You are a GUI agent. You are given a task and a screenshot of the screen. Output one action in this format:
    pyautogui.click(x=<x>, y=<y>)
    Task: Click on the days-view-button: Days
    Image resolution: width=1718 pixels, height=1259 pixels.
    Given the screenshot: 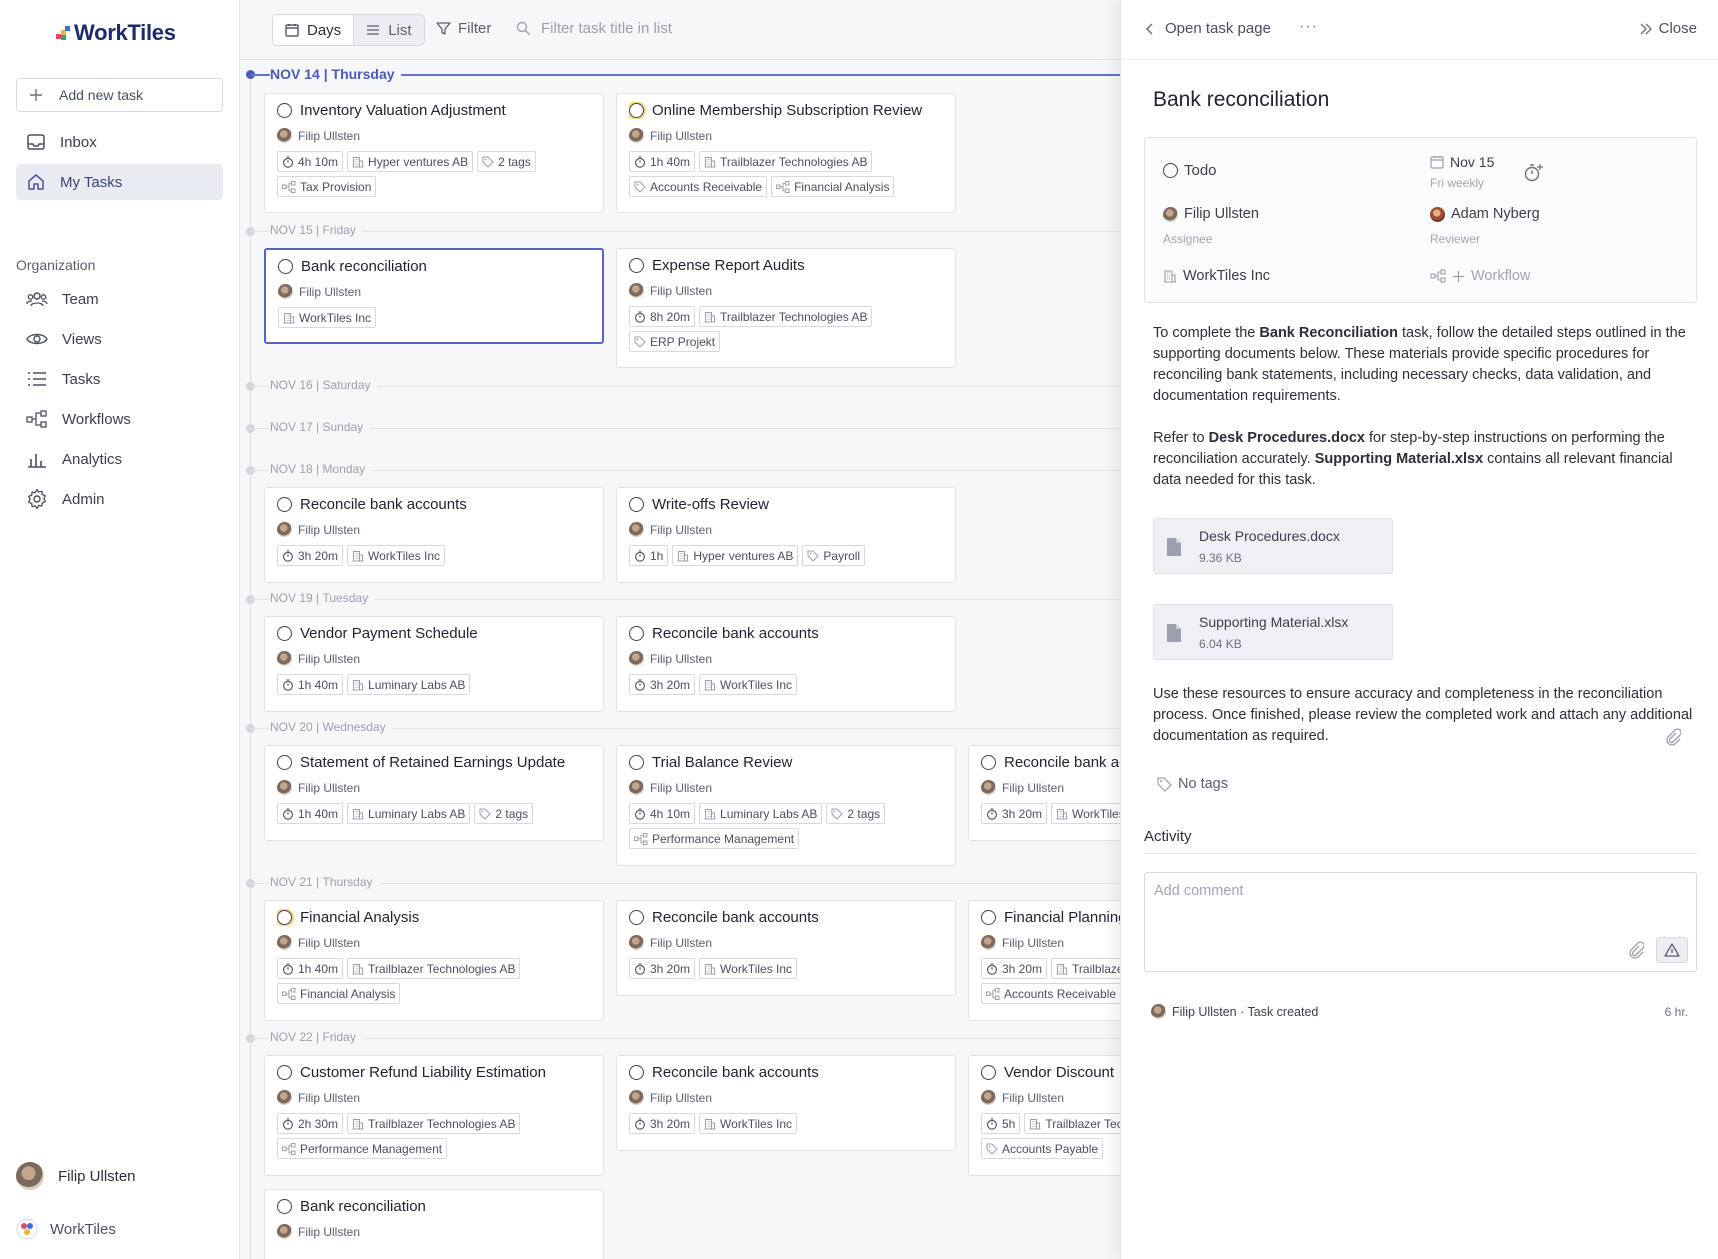 What is the action you would take?
    pyautogui.click(x=314, y=30)
    